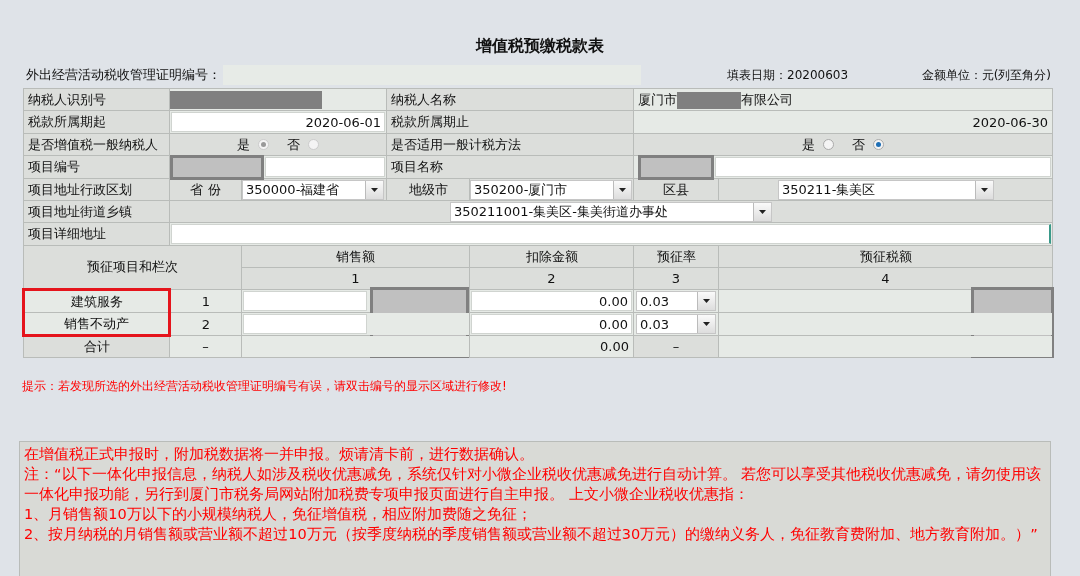  What do you see at coordinates (278, 514) in the screenshot?
I see `notice-text: 1、月销售额10万以下的小规模纳税人，免征增值税，相应附加费随之免征；` at bounding box center [278, 514].